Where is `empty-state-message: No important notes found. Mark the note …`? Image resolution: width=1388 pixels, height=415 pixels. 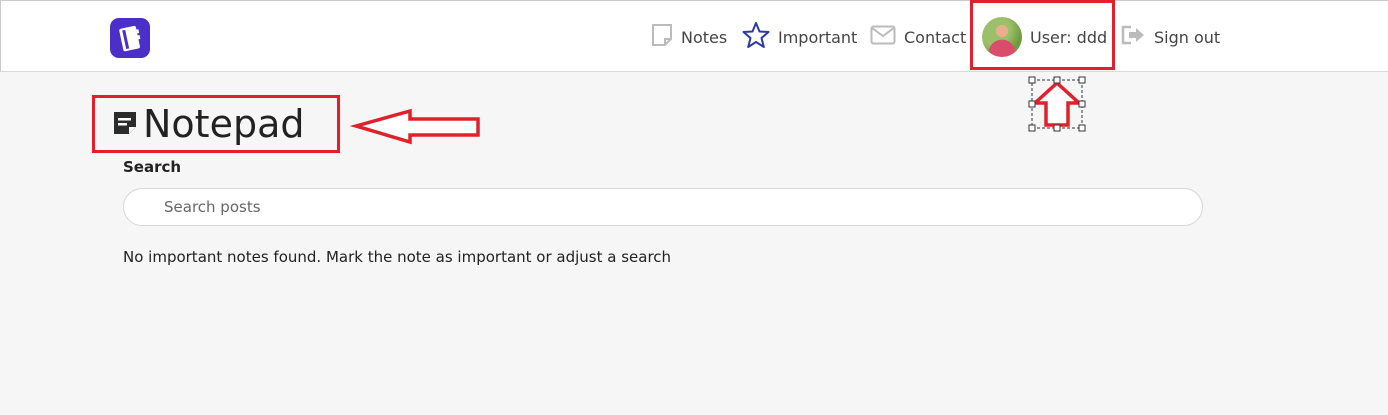 empty-state-message: No important notes found. Mark the note … is located at coordinates (397, 257).